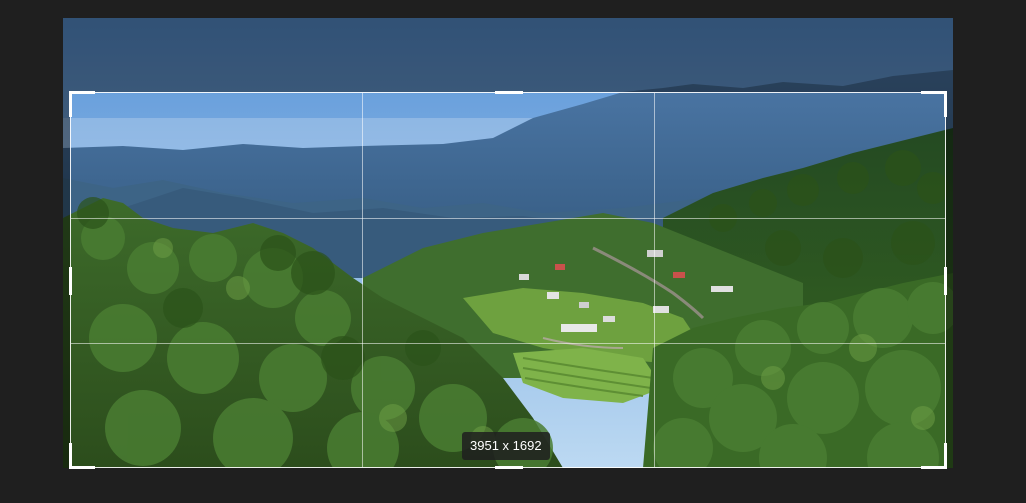  I want to click on crop-handle-bottom, so click(509, 467).